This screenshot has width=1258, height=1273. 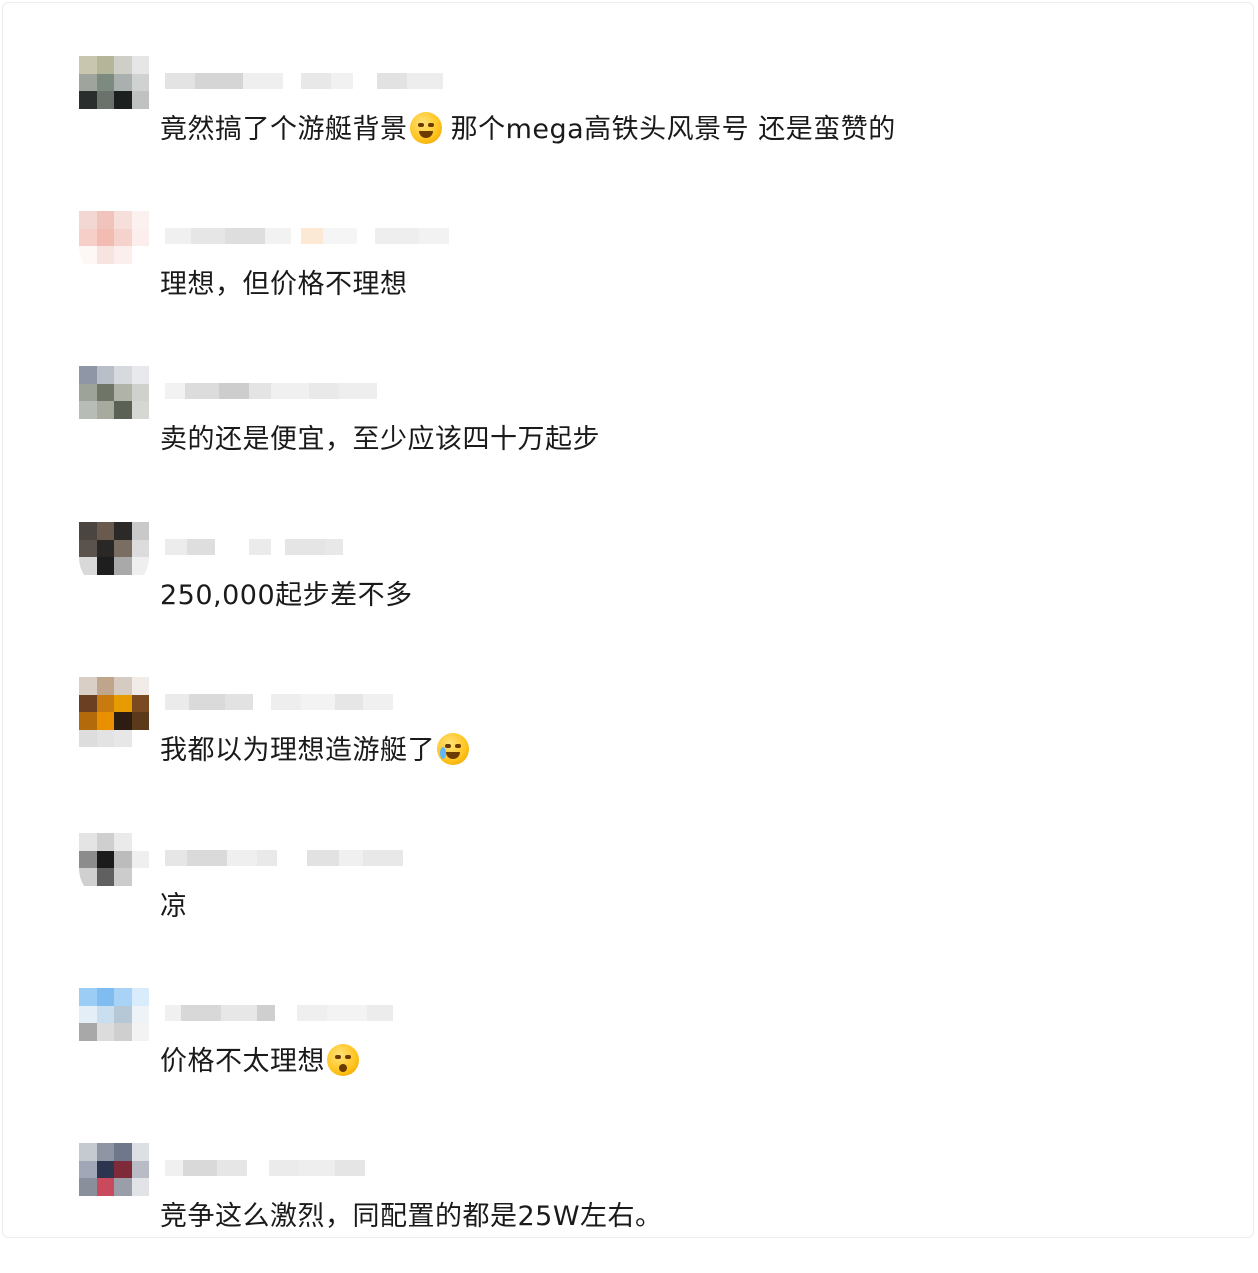 I want to click on comment-item: 竞争这么激烈，同配置的都是25W左右。, so click(x=629, y=1208).